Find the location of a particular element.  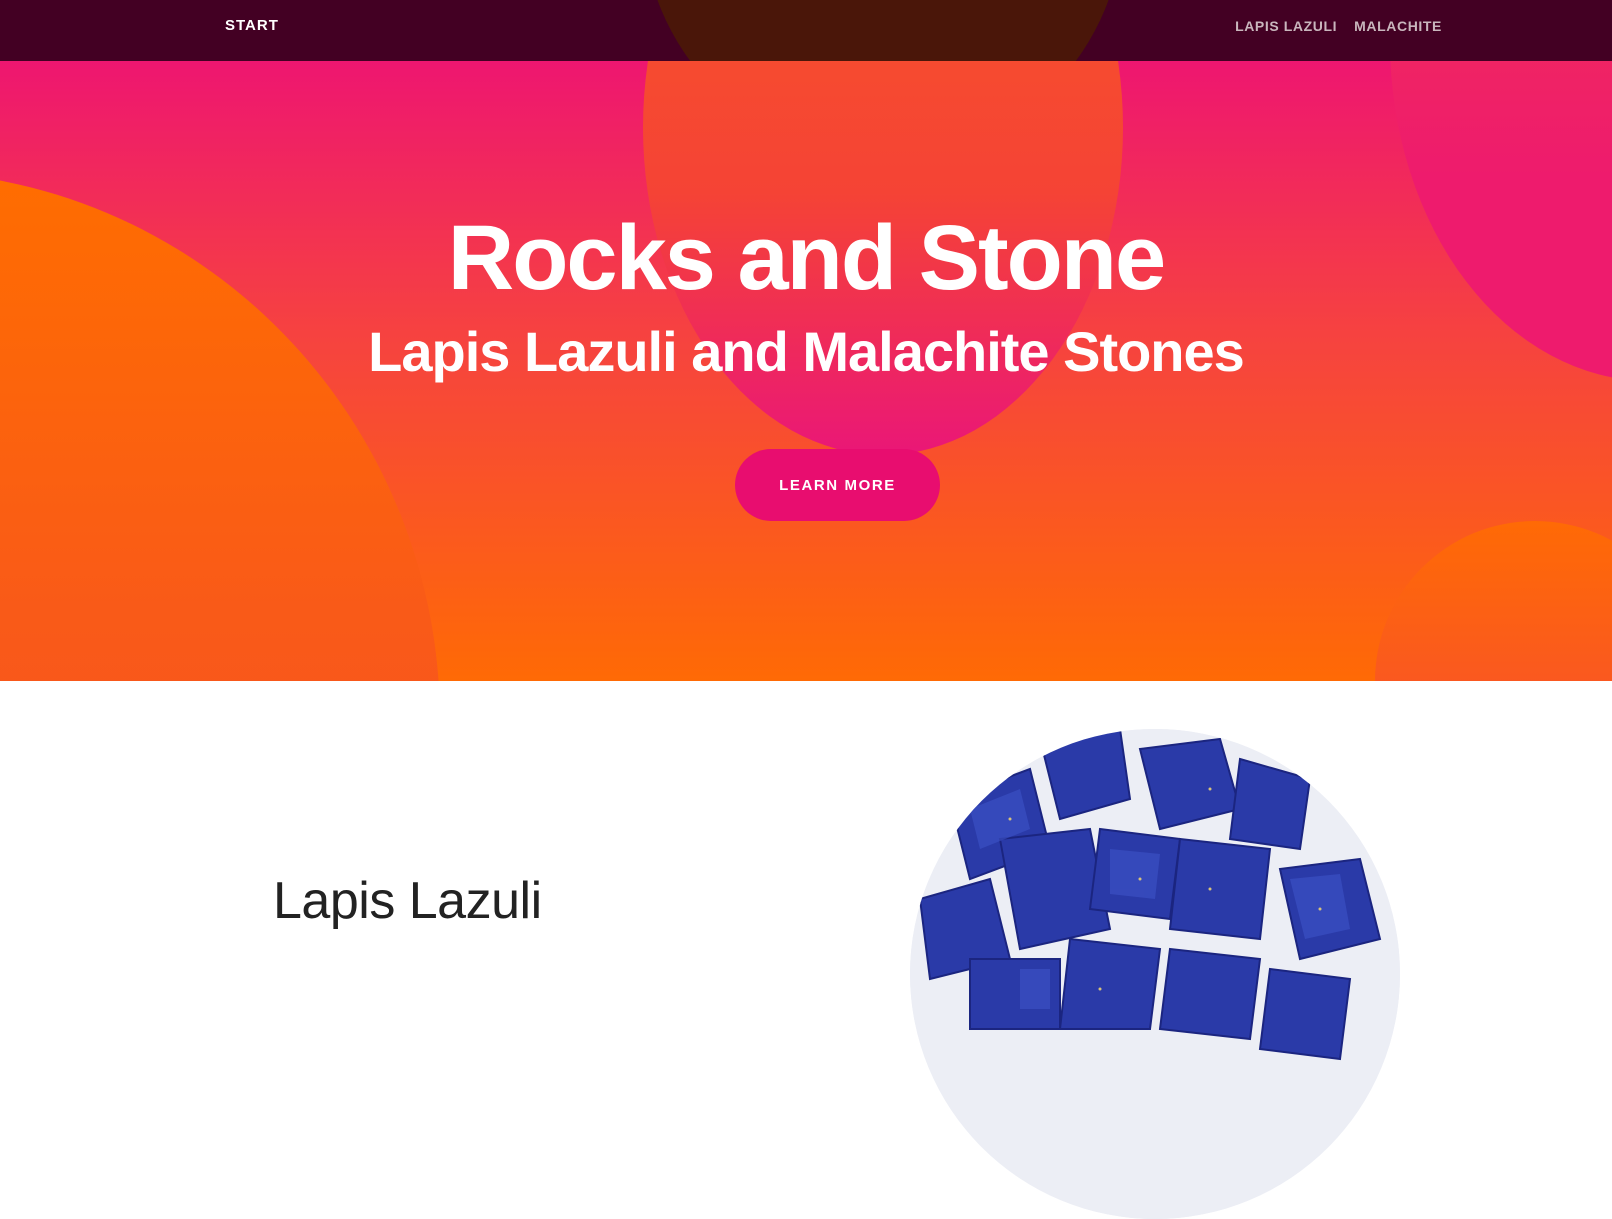

nav-links: LAPIS LAZULI MALACHITE is located at coordinates (1338, 26).